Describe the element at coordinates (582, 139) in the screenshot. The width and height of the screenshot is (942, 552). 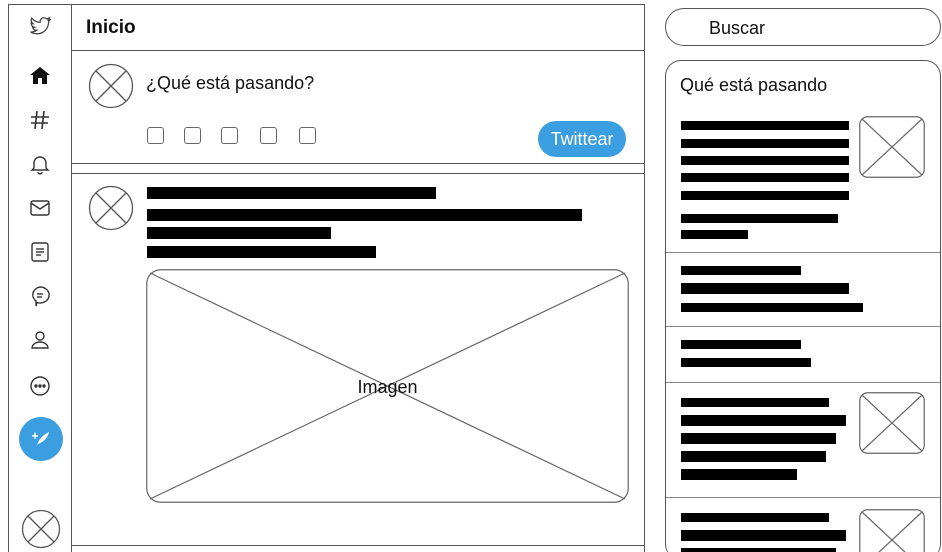
I see `tweet-button: Twittear` at that location.